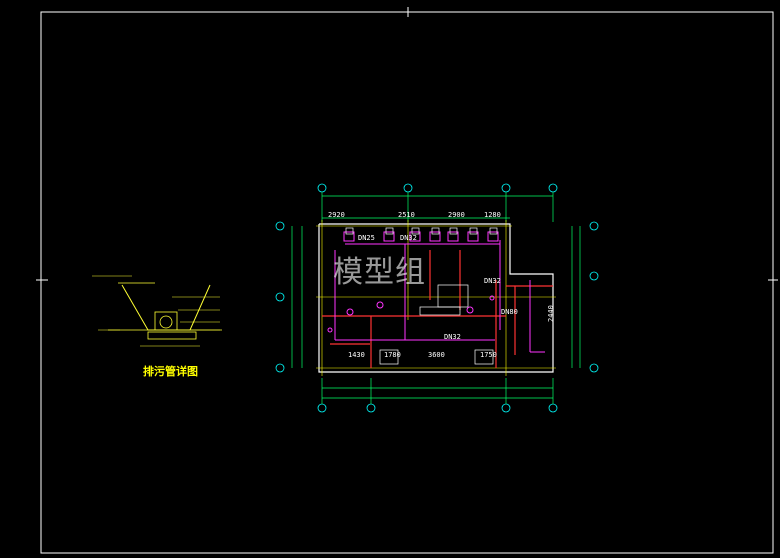 The height and width of the screenshot is (558, 780). I want to click on dim-top-2: 2510, so click(406, 215).